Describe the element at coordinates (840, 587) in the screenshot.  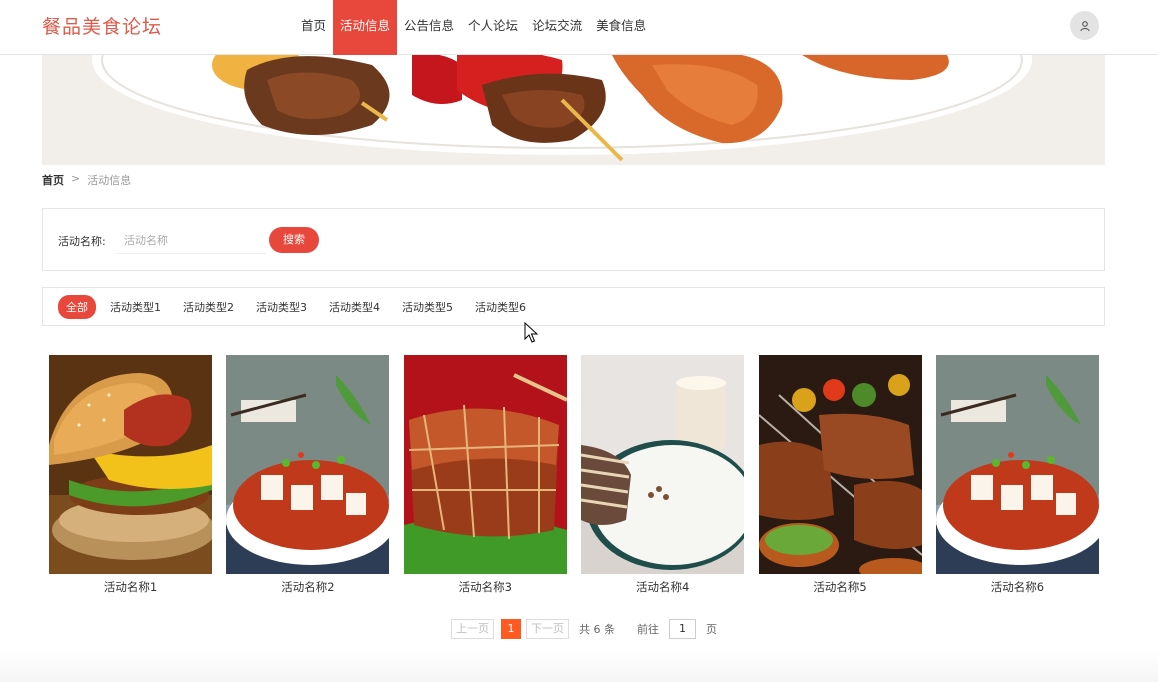
I see `activity-name: 活动名称5` at that location.